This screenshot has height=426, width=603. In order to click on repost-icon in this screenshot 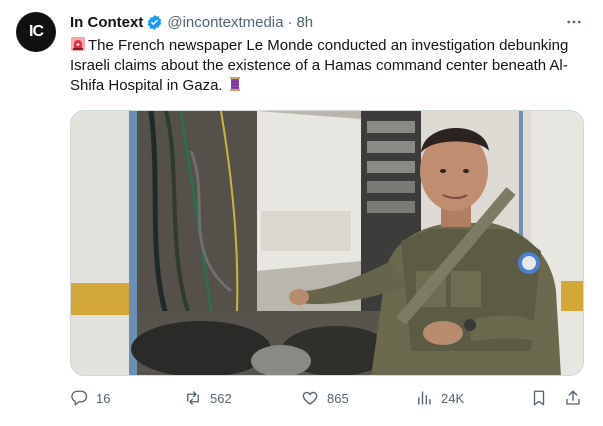, I will do `click(193, 398)`.